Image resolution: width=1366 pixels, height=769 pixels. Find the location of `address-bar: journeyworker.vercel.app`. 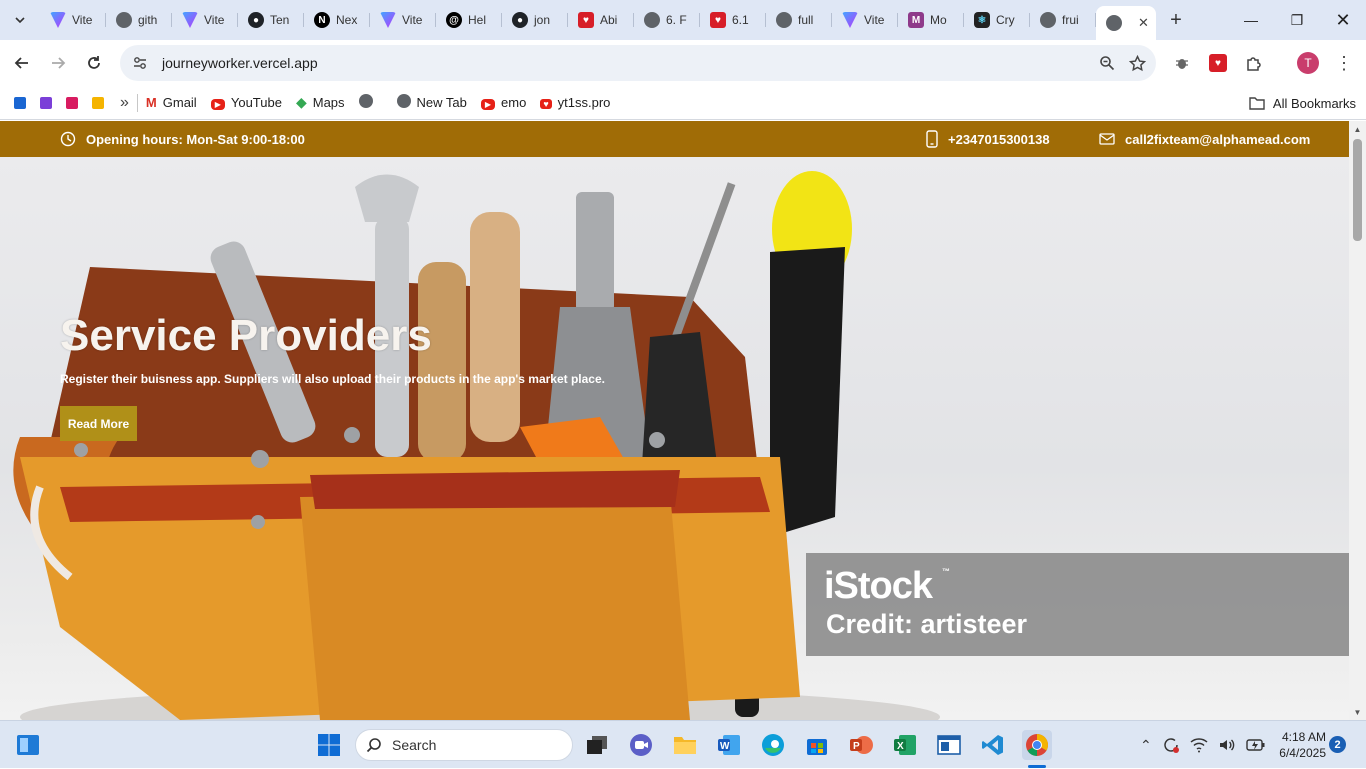

address-bar: journeyworker.vercel.app is located at coordinates (638, 63).